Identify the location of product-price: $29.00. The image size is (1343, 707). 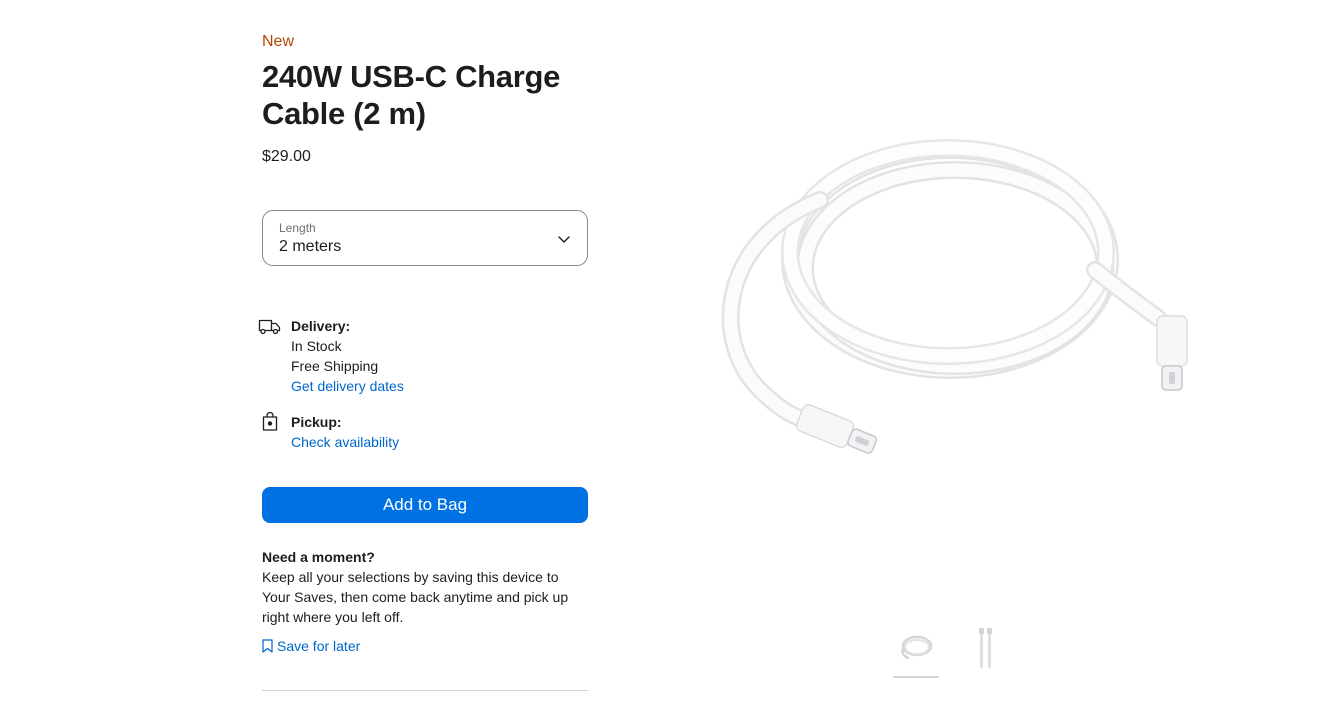
(286, 156).